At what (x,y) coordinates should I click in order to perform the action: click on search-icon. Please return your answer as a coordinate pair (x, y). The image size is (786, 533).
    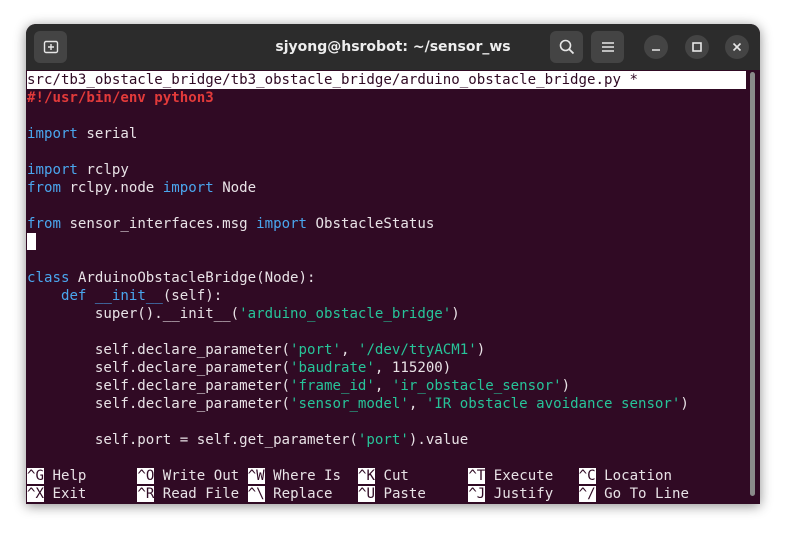
    Looking at the image, I should click on (566, 47).